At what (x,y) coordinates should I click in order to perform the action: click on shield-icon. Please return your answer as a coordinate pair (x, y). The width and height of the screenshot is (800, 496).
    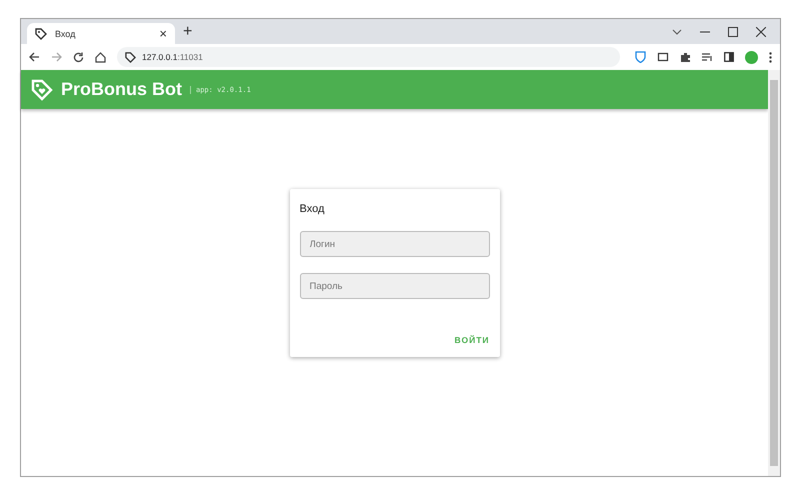
    Looking at the image, I should click on (640, 57).